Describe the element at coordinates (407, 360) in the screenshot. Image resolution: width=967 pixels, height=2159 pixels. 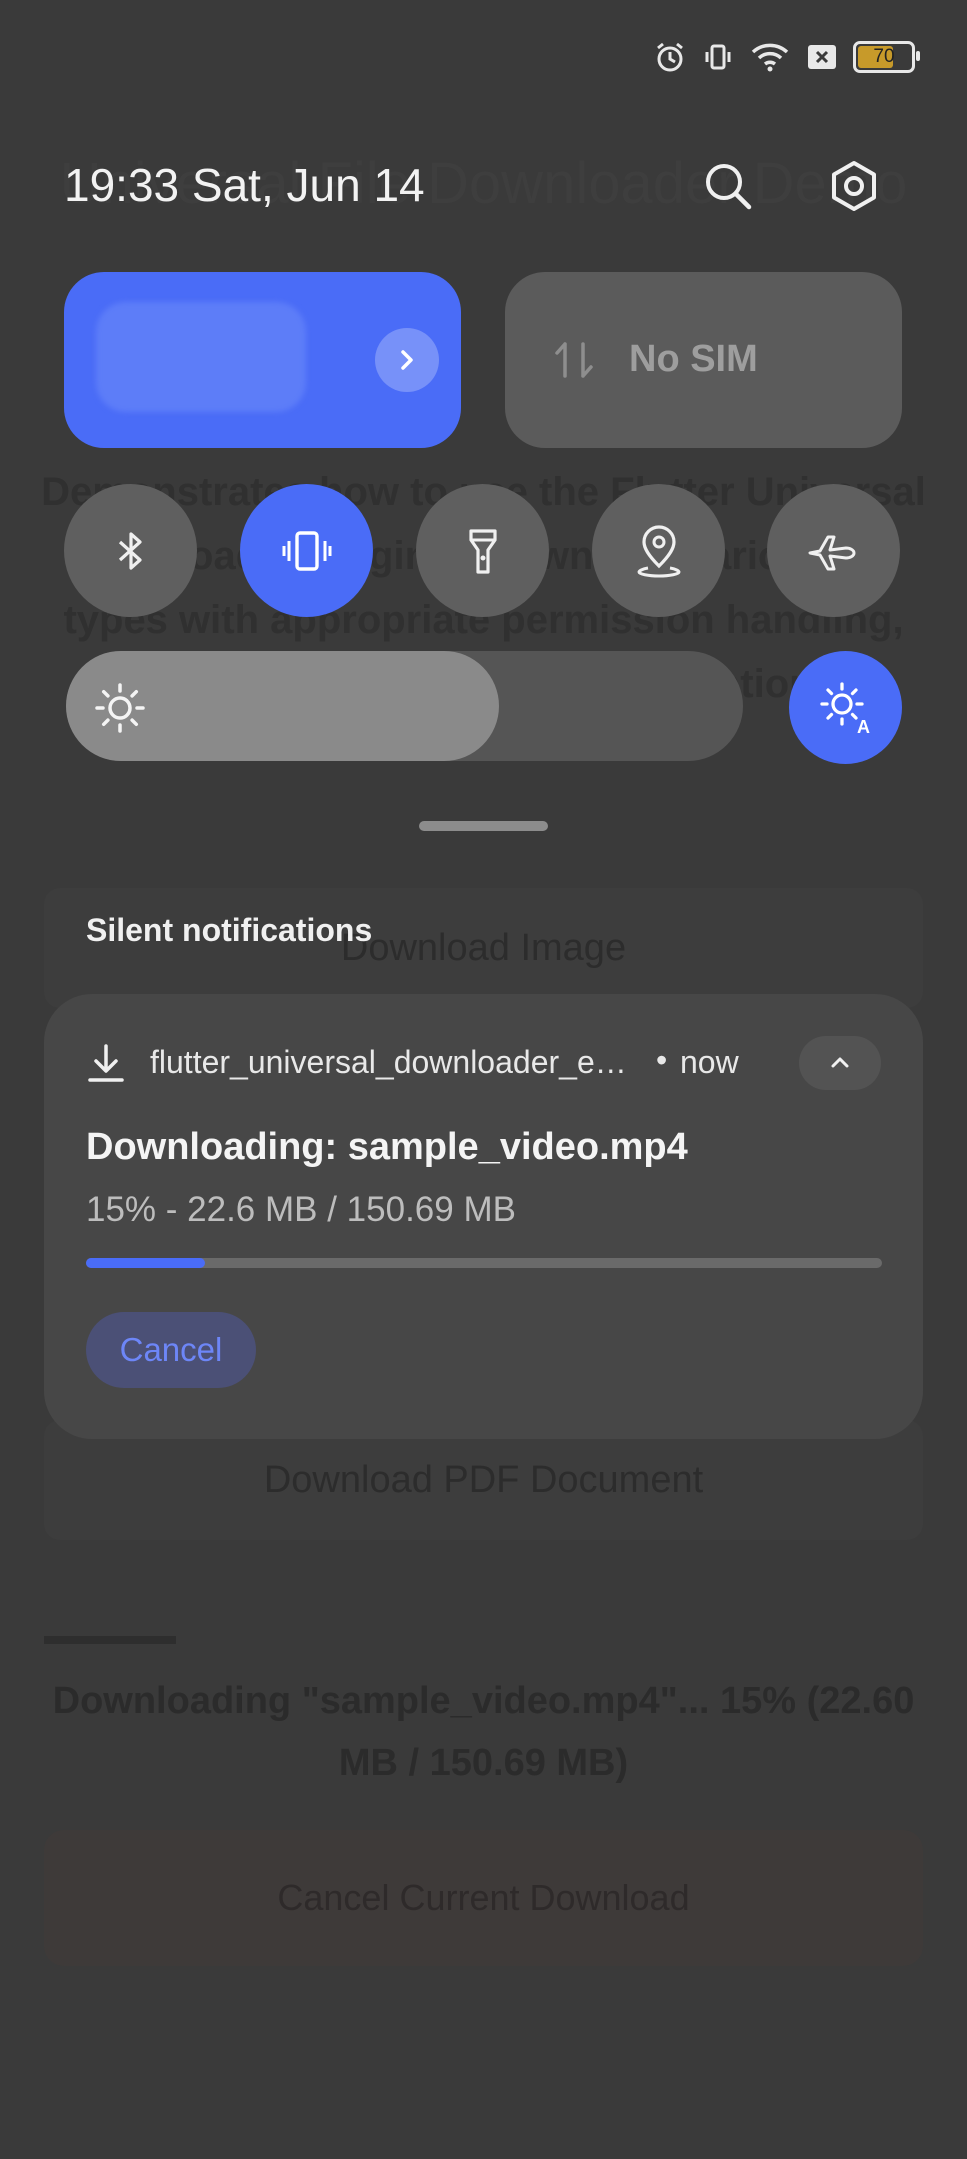
I see `chevron-right-icon` at that location.